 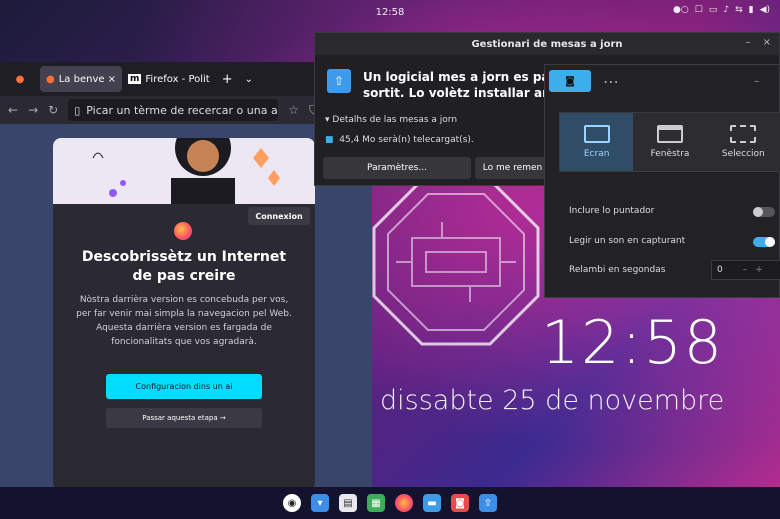 I want to click on tab-title: Firefox - Polit, so click(x=177, y=79).